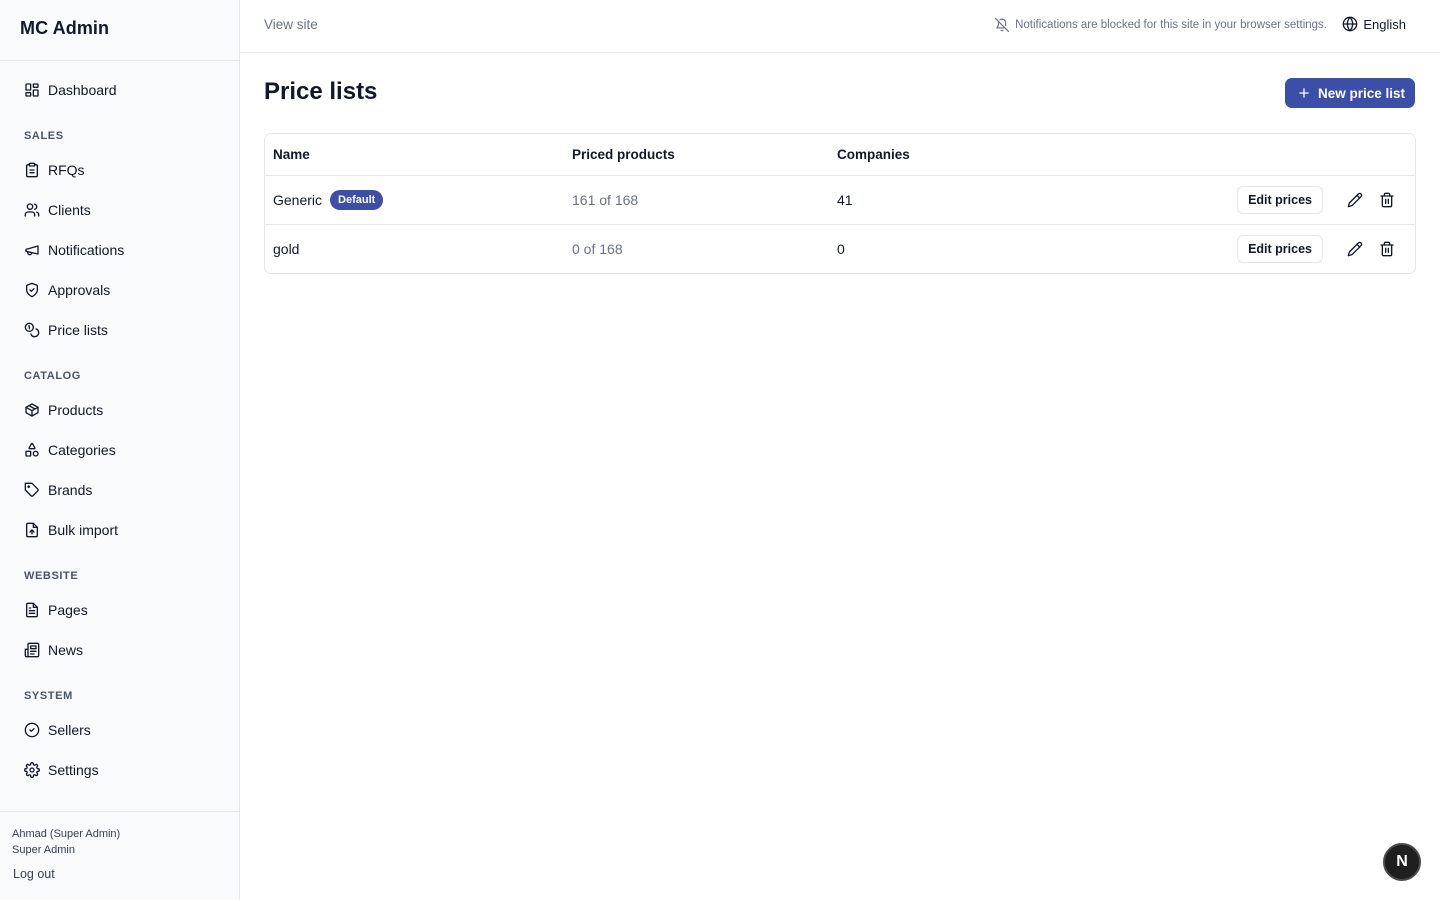  I want to click on sidebar-item-rfqs: RFQs, so click(119, 170).